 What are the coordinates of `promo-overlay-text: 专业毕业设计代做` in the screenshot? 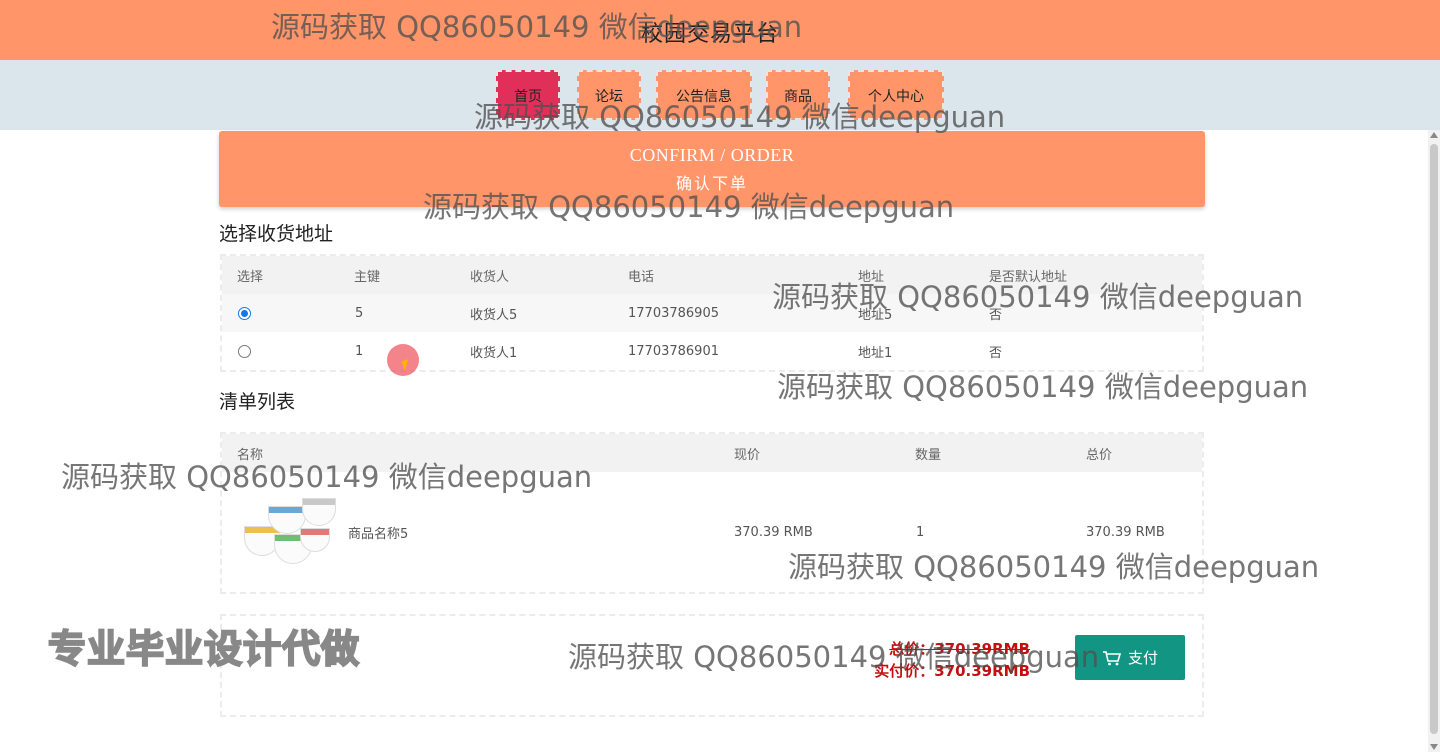 It's located at (204, 649).